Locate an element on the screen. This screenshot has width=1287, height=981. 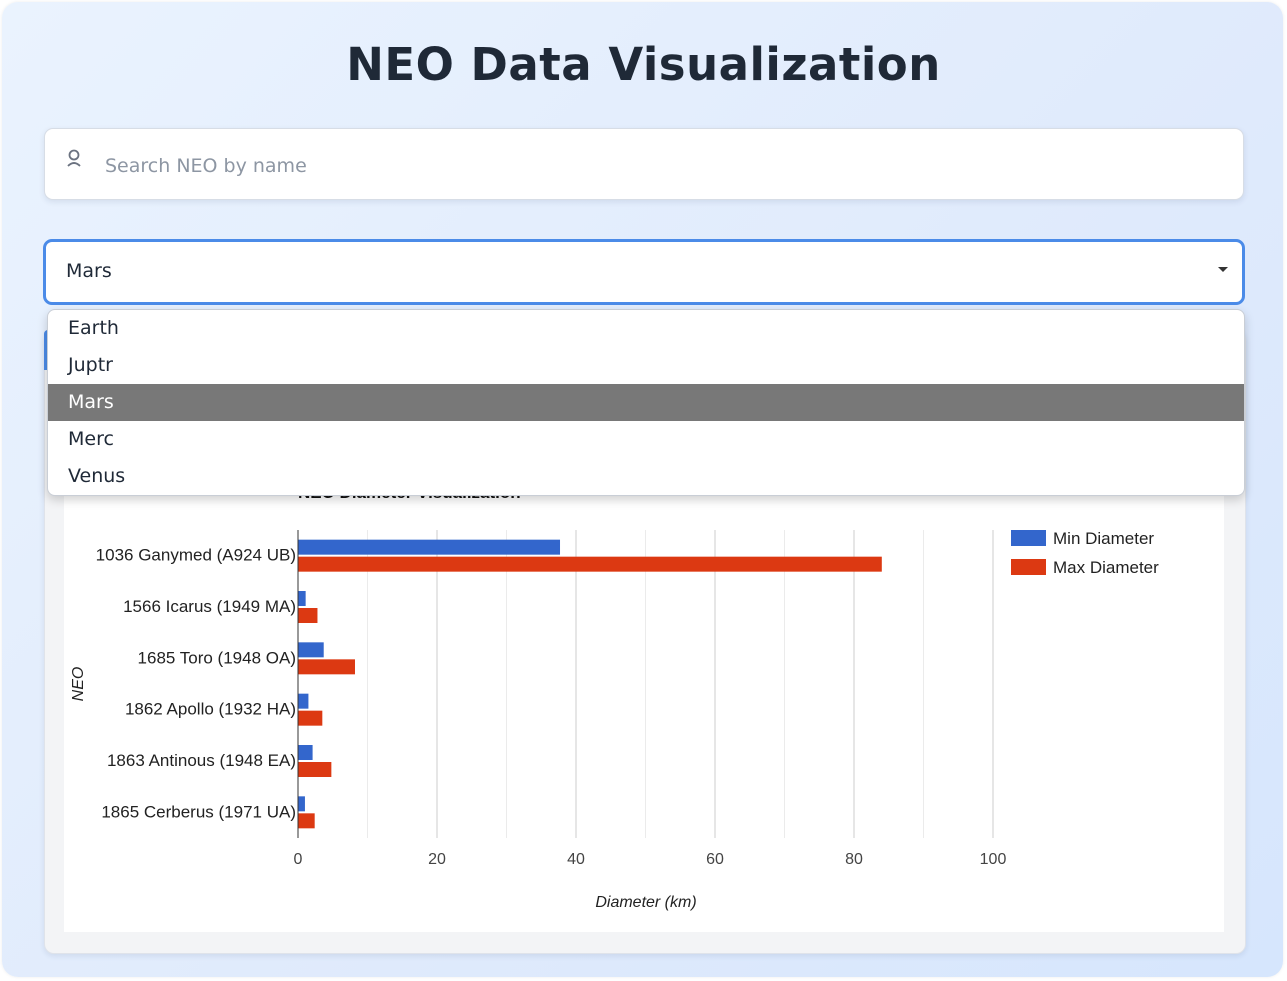
dropdown-option: Mars is located at coordinates (646, 402).